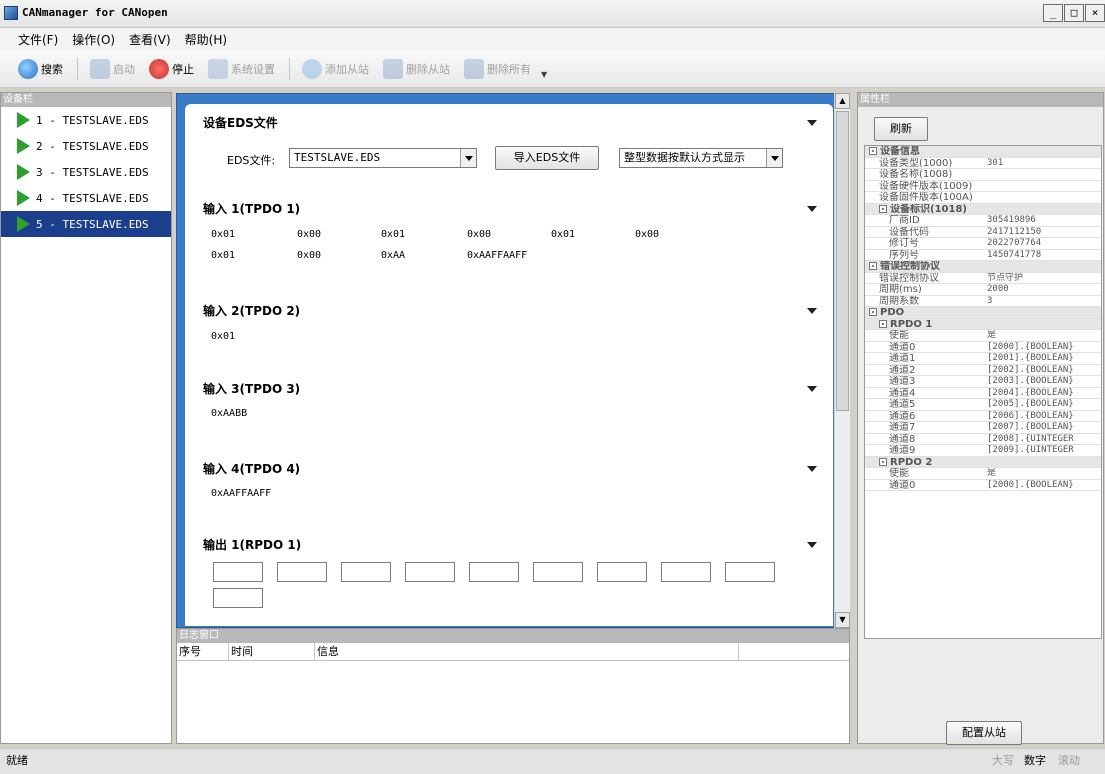 The width and height of the screenshot is (1105, 774). Describe the element at coordinates (38, 39) in the screenshot. I see `menu-file: 文件(F)` at that location.